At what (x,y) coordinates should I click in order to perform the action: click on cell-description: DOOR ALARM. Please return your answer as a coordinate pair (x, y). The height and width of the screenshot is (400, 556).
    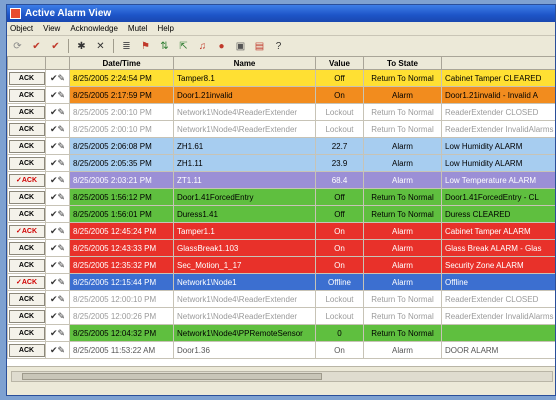
    Looking at the image, I should click on (498, 350).